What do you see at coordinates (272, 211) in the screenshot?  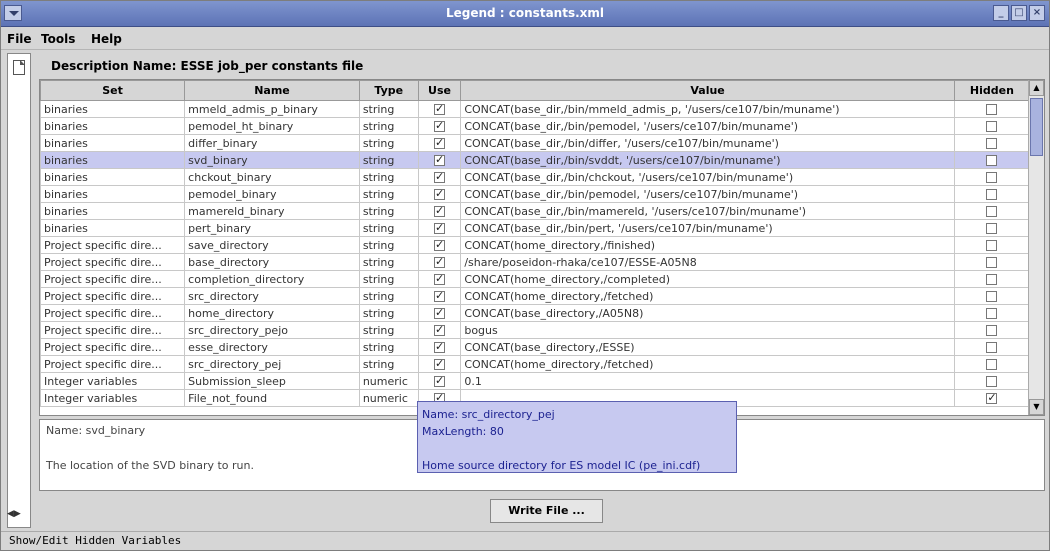 I see `cell-name: mamereld_binary` at bounding box center [272, 211].